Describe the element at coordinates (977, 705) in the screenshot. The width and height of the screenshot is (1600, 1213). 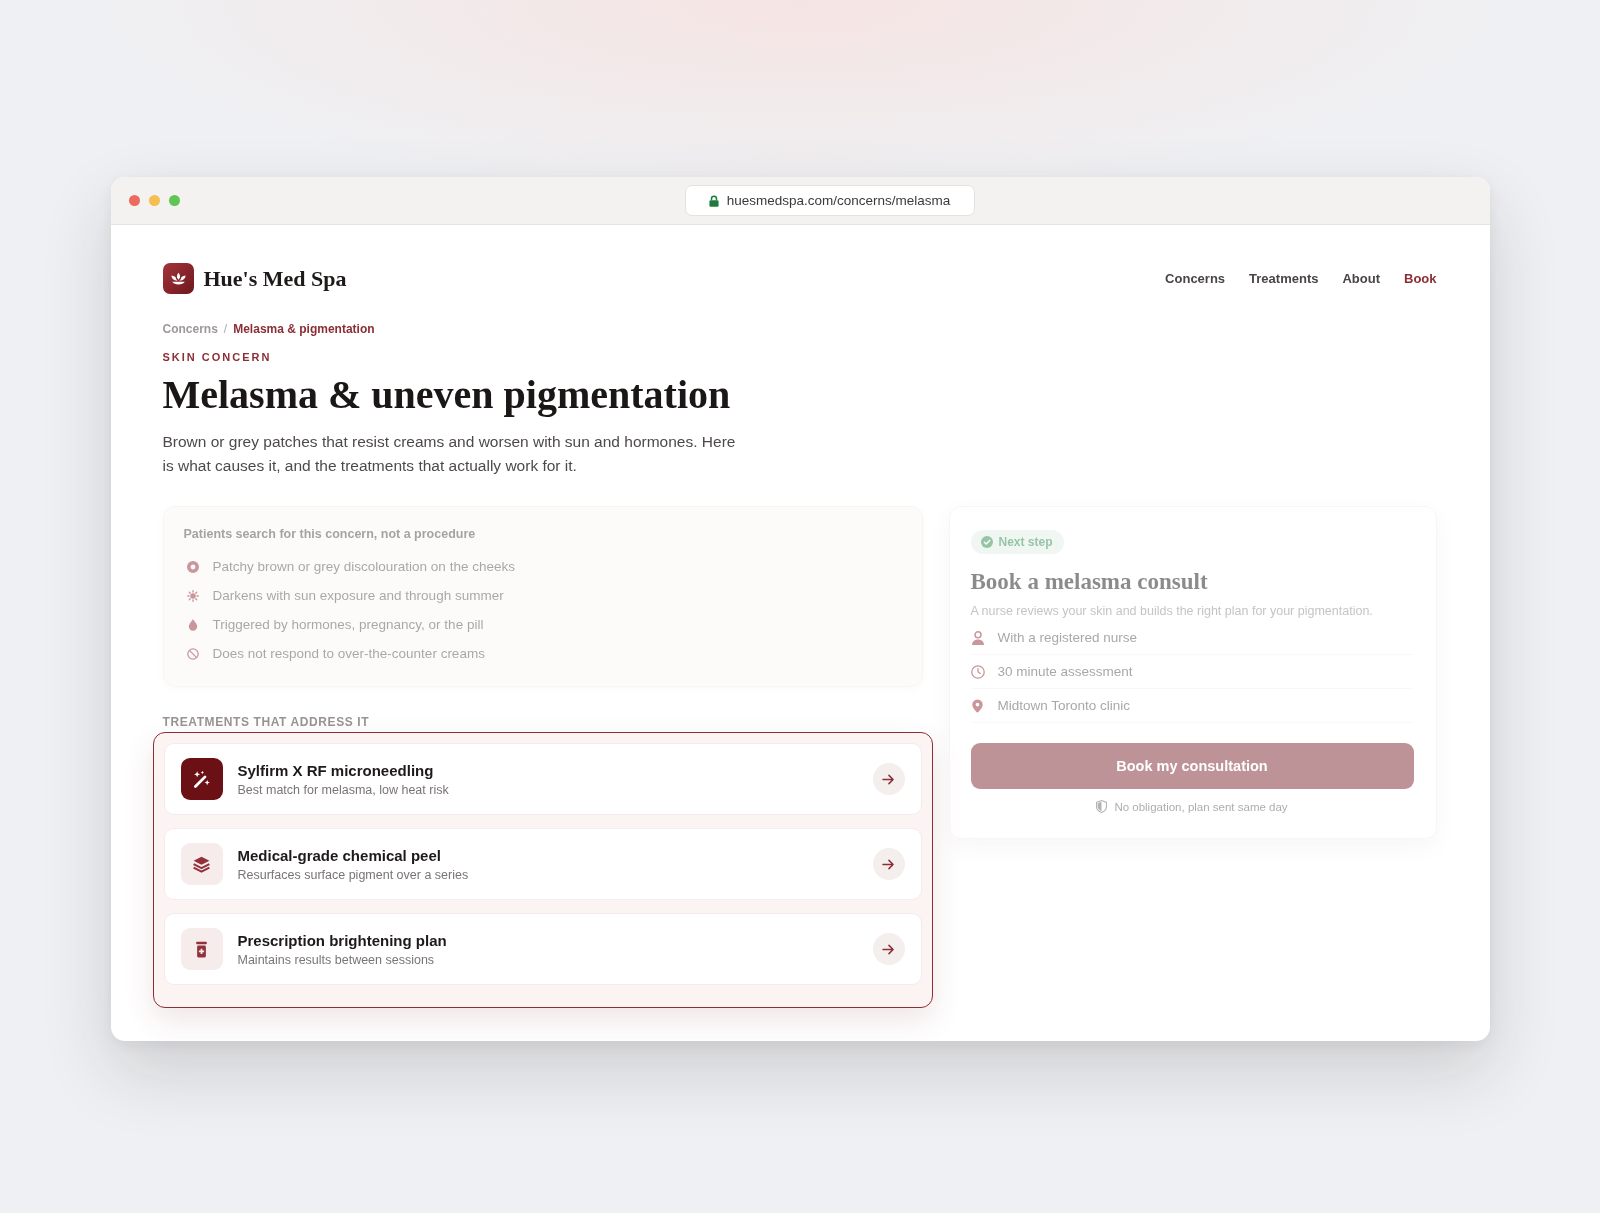
I see `map-pin-icon` at that location.